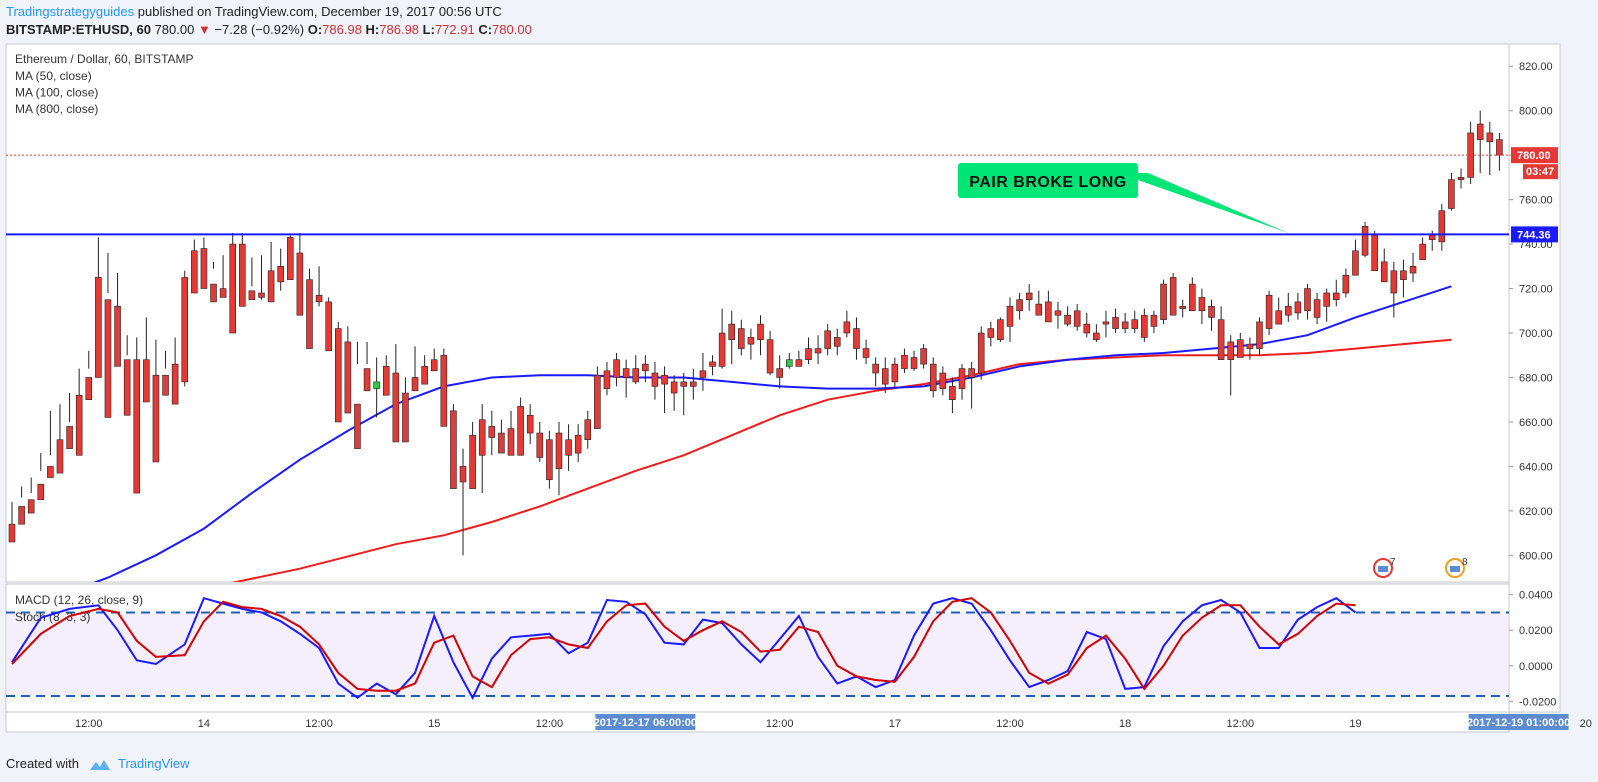  I want to click on indicator-label: MA (50, close), so click(53, 76).